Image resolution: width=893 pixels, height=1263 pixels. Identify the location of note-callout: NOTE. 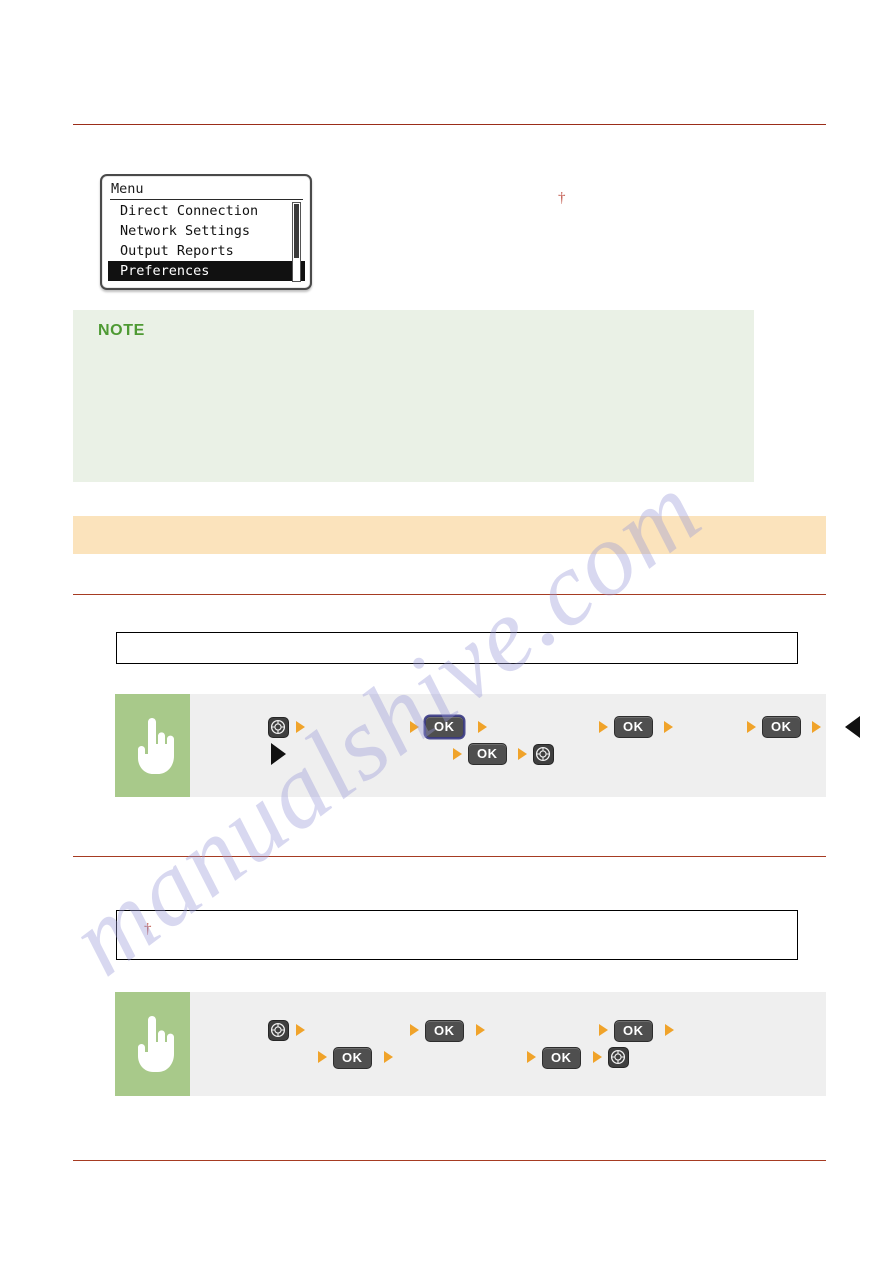
(413, 396).